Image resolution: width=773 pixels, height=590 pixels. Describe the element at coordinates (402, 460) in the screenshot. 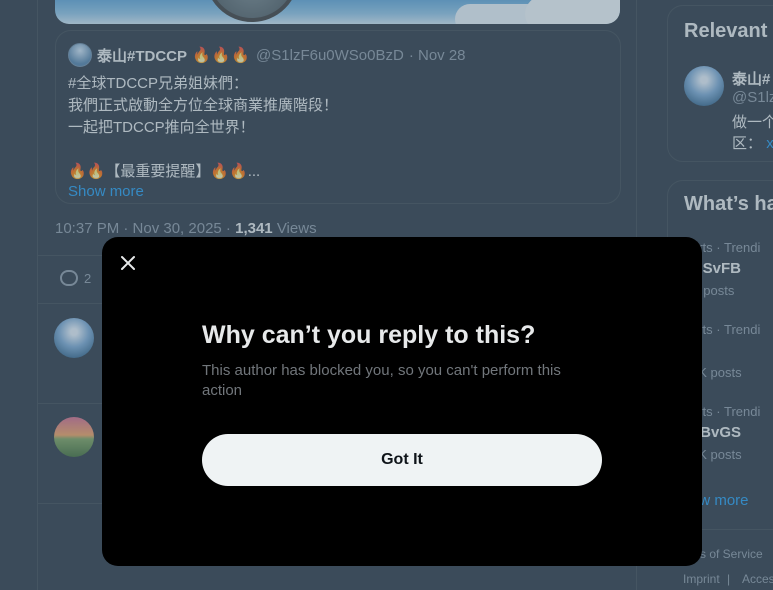

I see `got-it-button: Got It` at that location.